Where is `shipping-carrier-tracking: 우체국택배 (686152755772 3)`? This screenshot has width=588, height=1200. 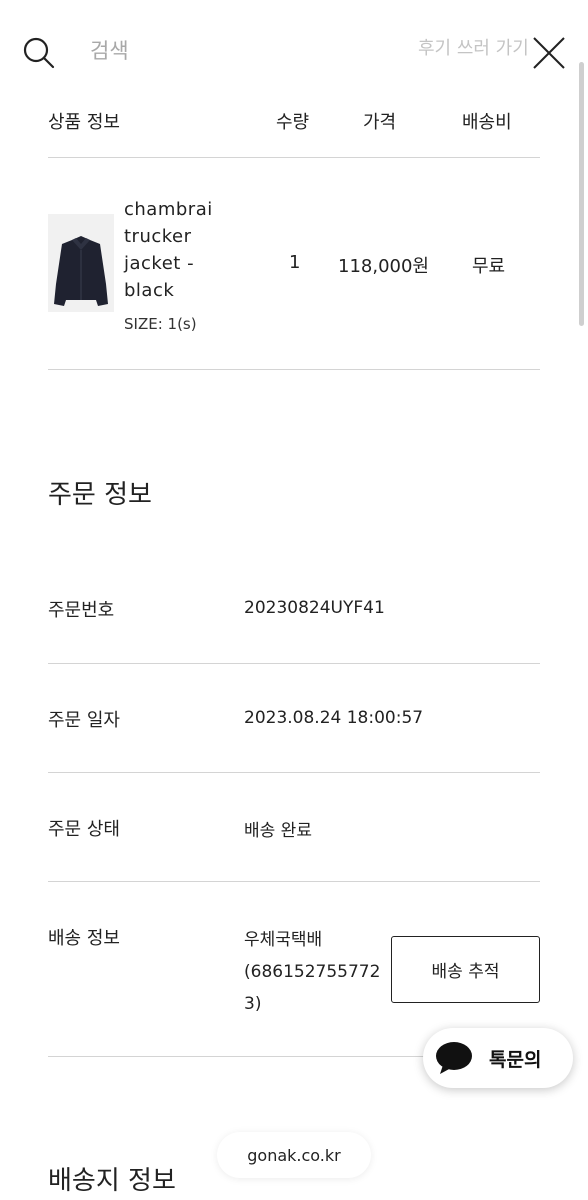 shipping-carrier-tracking: 우체국택배 (686152755772 3) is located at coordinates (312, 972).